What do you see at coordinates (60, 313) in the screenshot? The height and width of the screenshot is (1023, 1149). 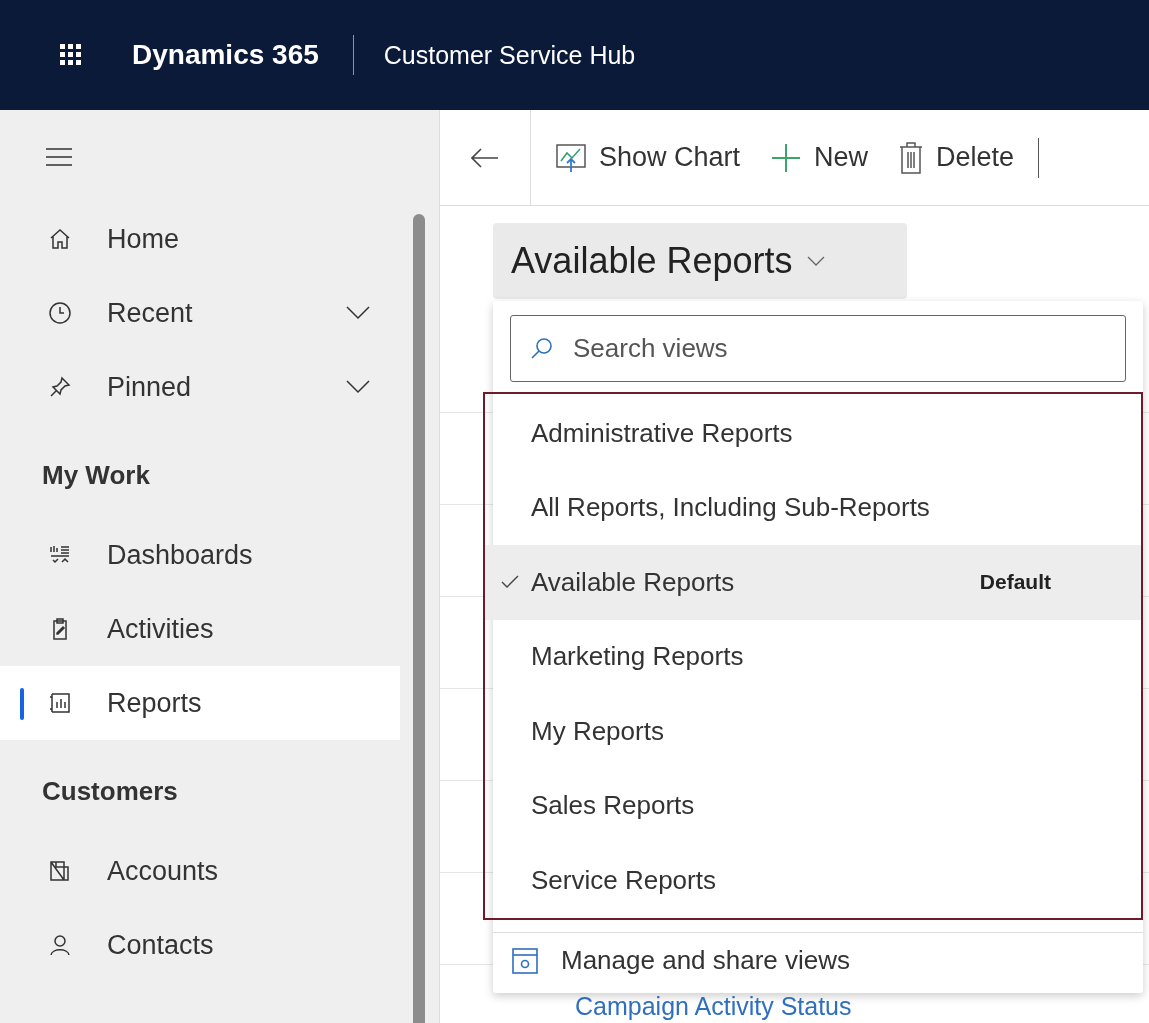 I see `clock-icon` at bounding box center [60, 313].